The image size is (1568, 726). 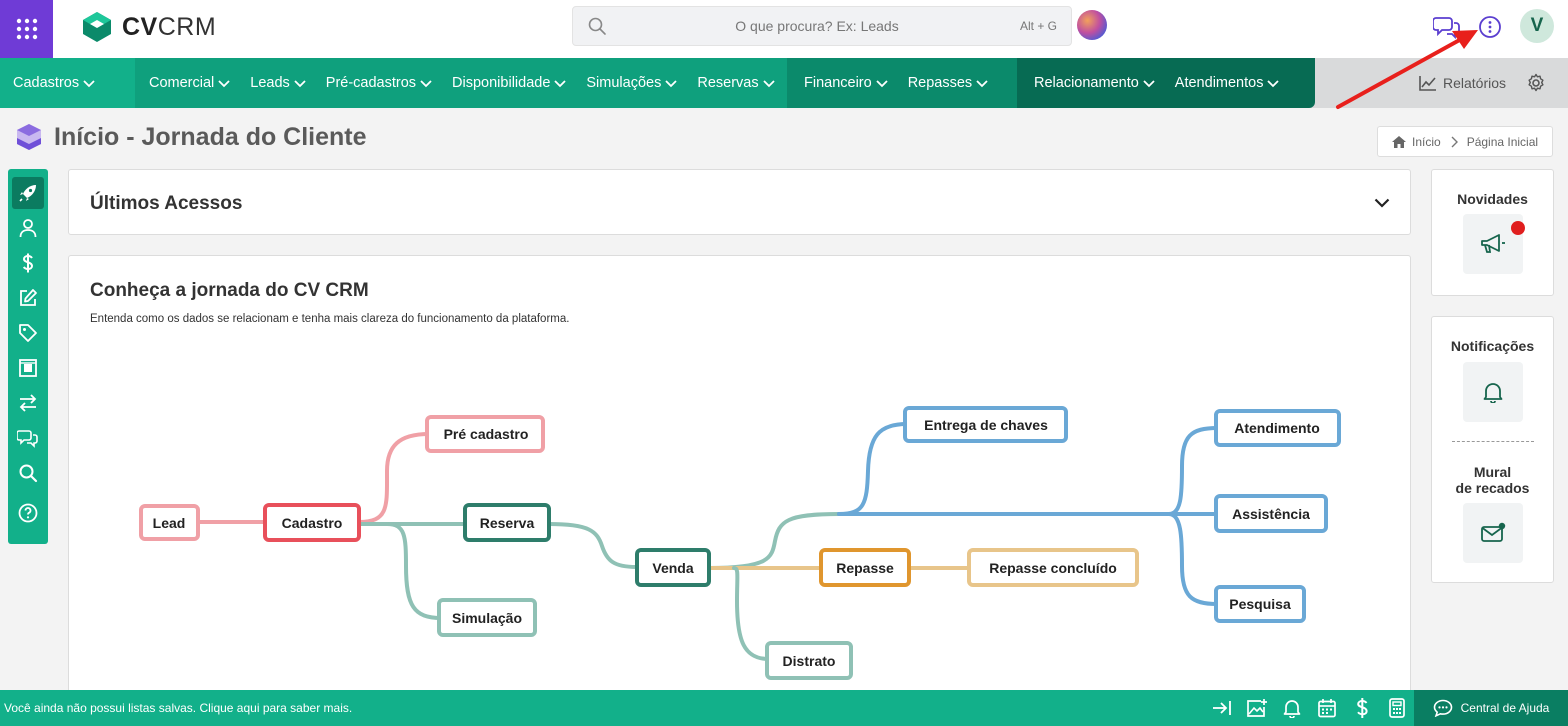 What do you see at coordinates (593, 545) in the screenshot?
I see `link-reserva-venda` at bounding box center [593, 545].